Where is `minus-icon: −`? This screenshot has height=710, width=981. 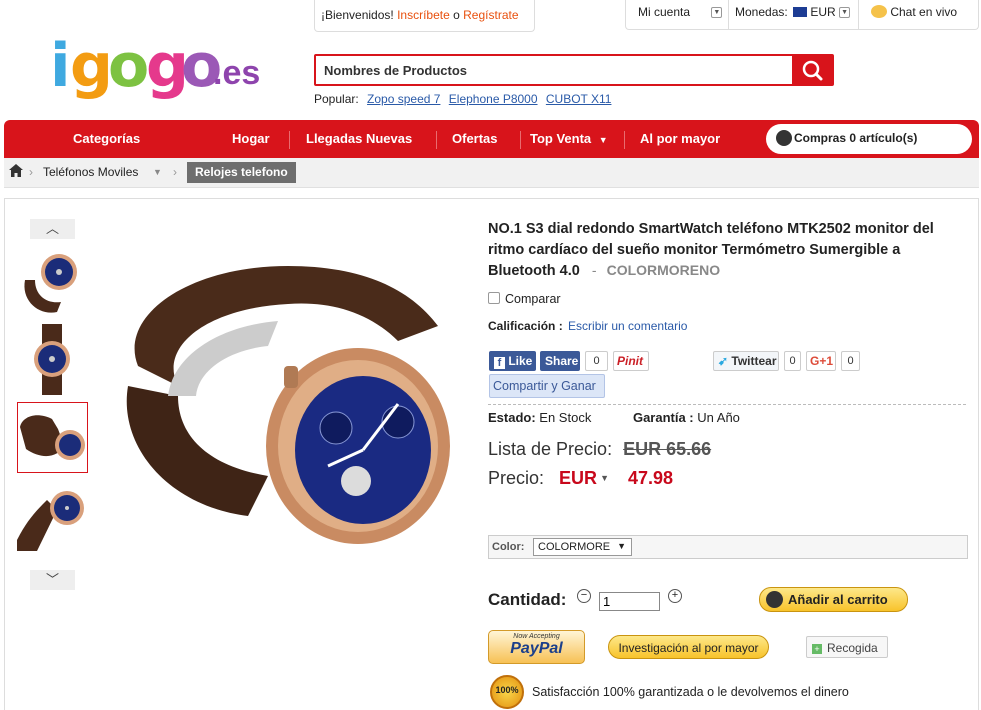 minus-icon: − is located at coordinates (584, 595).